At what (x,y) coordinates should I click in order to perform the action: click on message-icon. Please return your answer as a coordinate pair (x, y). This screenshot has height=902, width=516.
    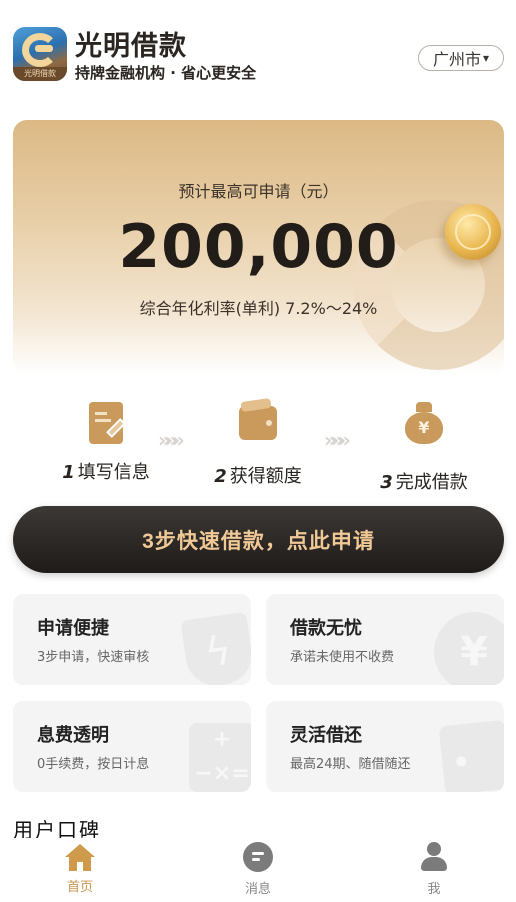
    Looking at the image, I should click on (258, 857).